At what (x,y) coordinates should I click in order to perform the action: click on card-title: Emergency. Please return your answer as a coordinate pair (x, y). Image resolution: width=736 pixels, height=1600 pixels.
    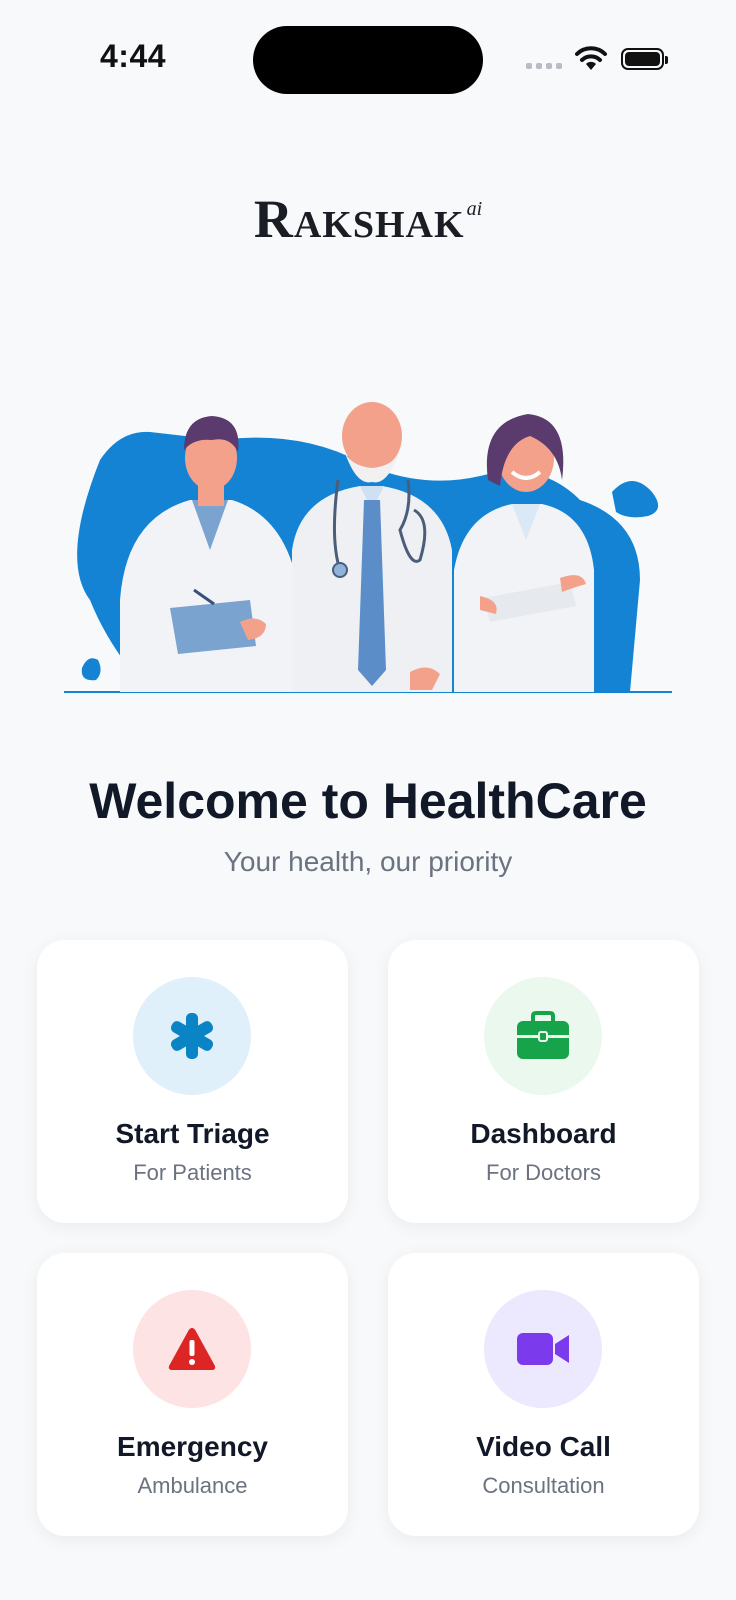
    Looking at the image, I should click on (192, 1446).